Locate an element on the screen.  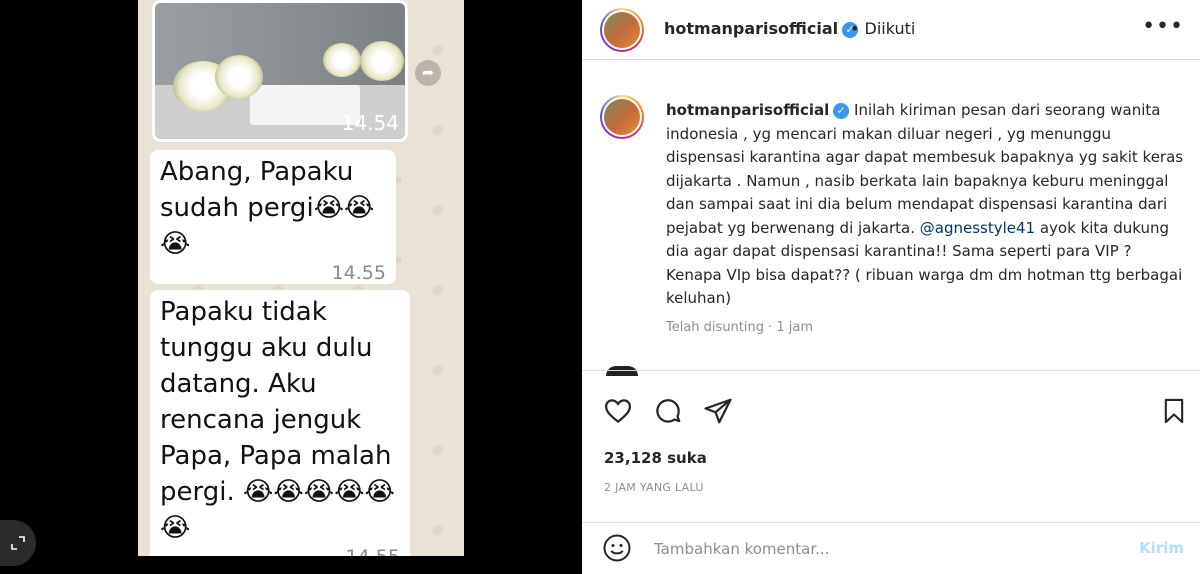
photo-message-bubble: 14.54 is located at coordinates (280, 71).